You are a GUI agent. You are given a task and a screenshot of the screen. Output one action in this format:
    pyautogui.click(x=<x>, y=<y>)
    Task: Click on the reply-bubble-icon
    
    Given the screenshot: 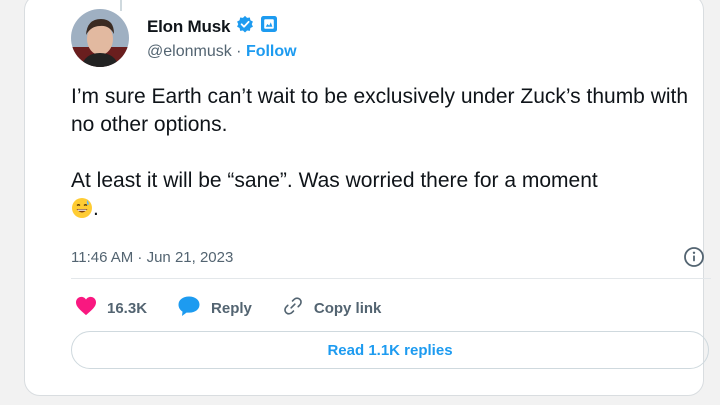 What is the action you would take?
    pyautogui.click(x=189, y=308)
    